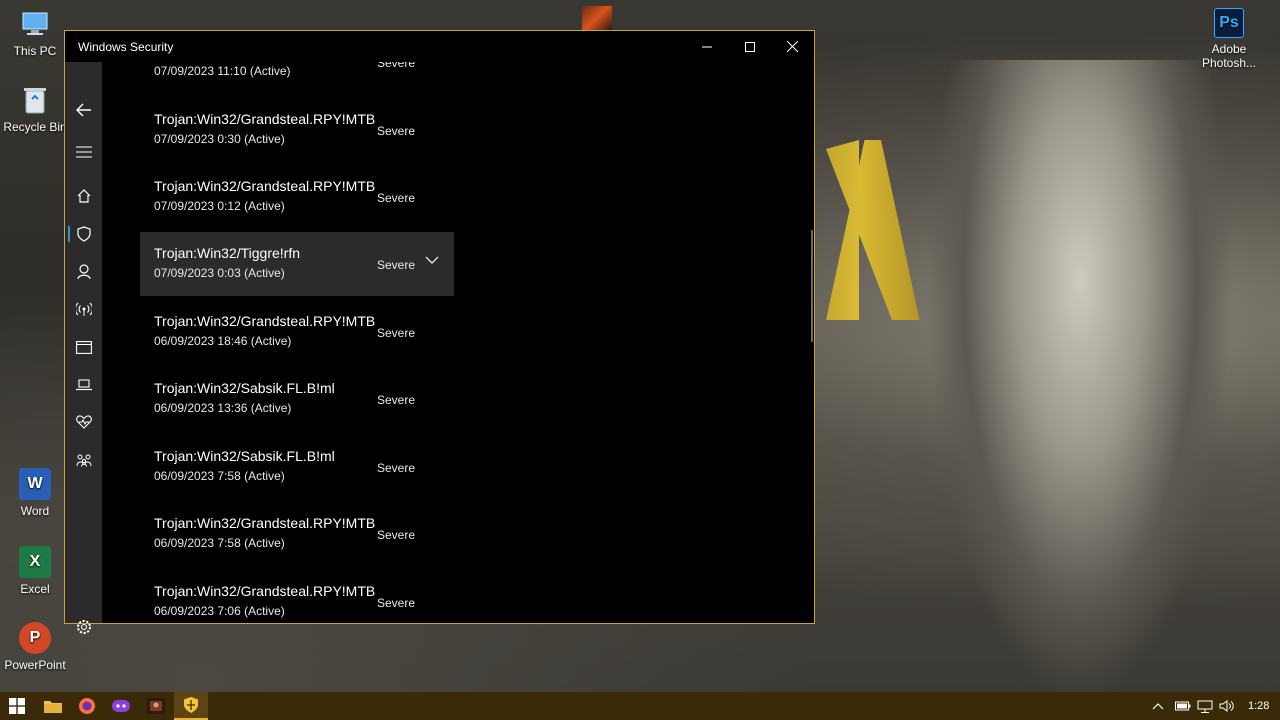 The height and width of the screenshot is (720, 1280). I want to click on browser-window-icon, so click(83, 347).